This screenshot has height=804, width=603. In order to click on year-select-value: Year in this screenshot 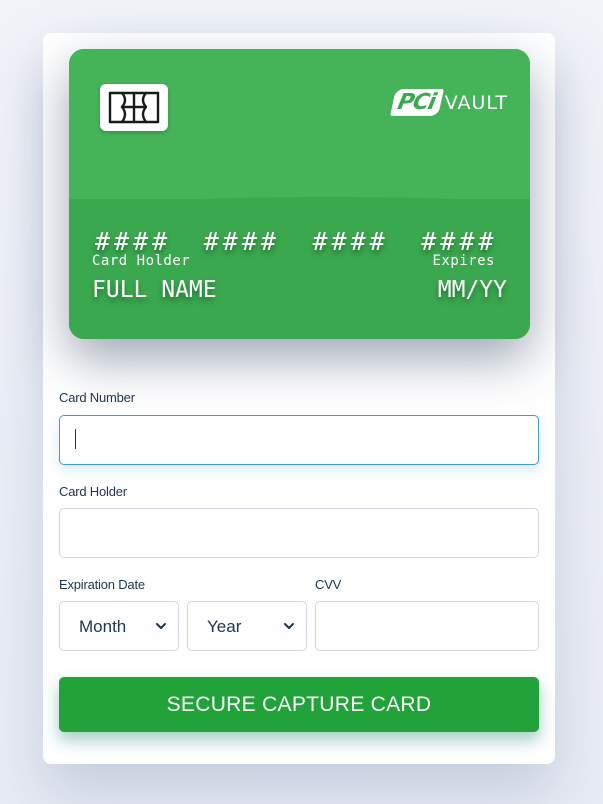, I will do `click(224, 626)`.